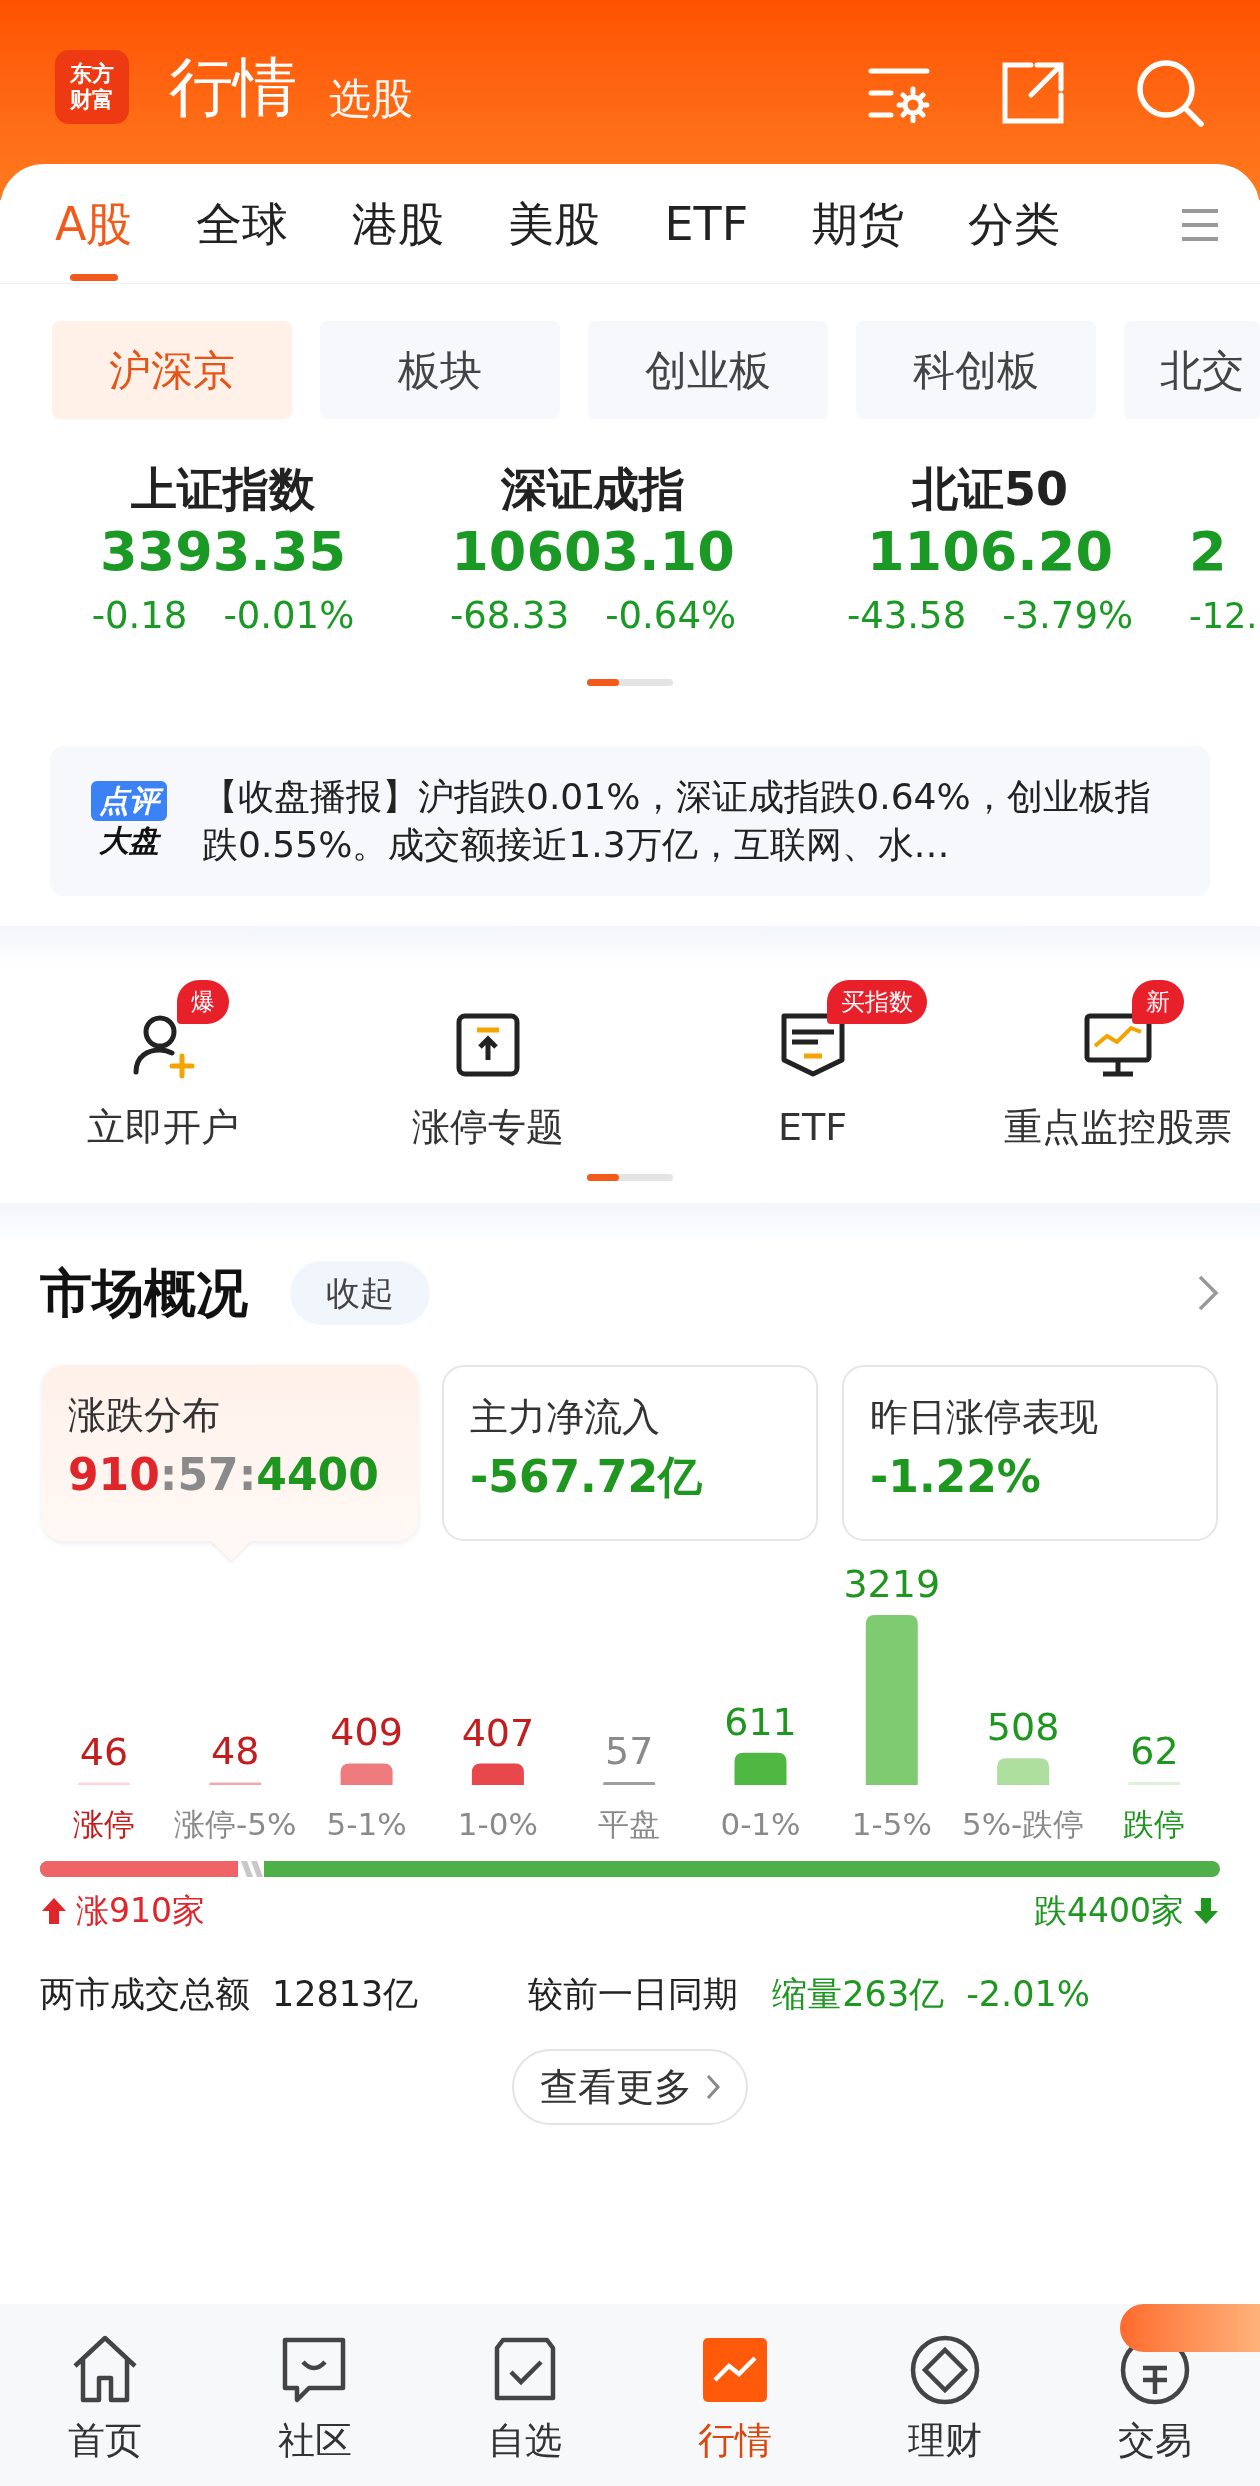  I want to click on shortcut-item: 爆 立即开户, so click(162, 1066).